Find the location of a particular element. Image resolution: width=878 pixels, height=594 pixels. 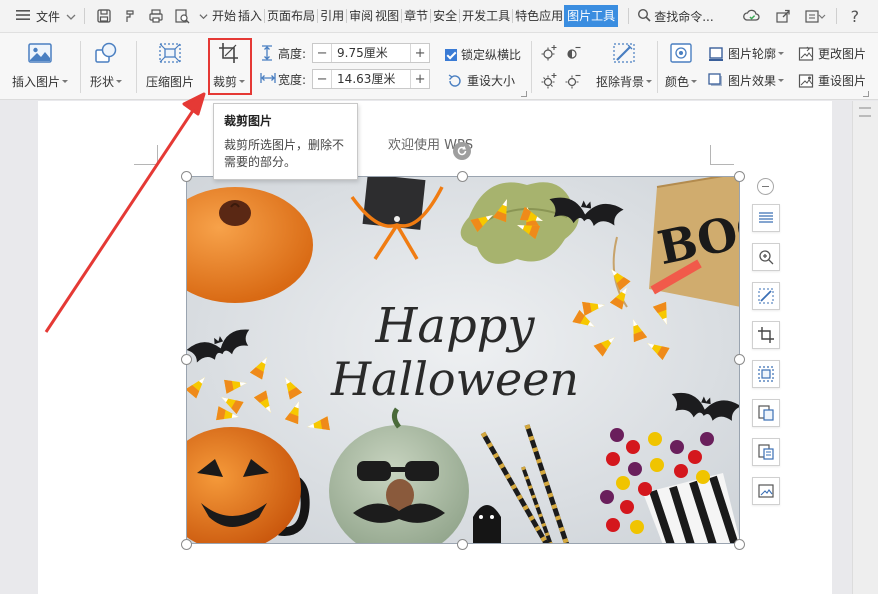

height-increase-button: + is located at coordinates (420, 53).